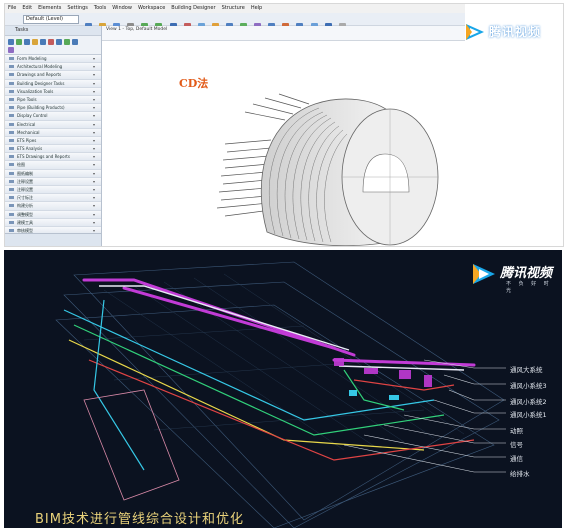 The height and width of the screenshot is (530, 565). What do you see at coordinates (51, 42) in the screenshot?
I see `delete-tool-icon` at bounding box center [51, 42].